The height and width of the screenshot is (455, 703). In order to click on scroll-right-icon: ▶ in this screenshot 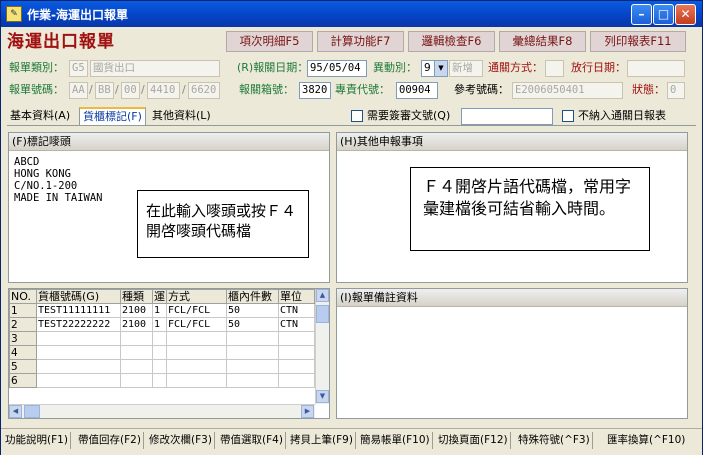, I will do `click(307, 411)`.